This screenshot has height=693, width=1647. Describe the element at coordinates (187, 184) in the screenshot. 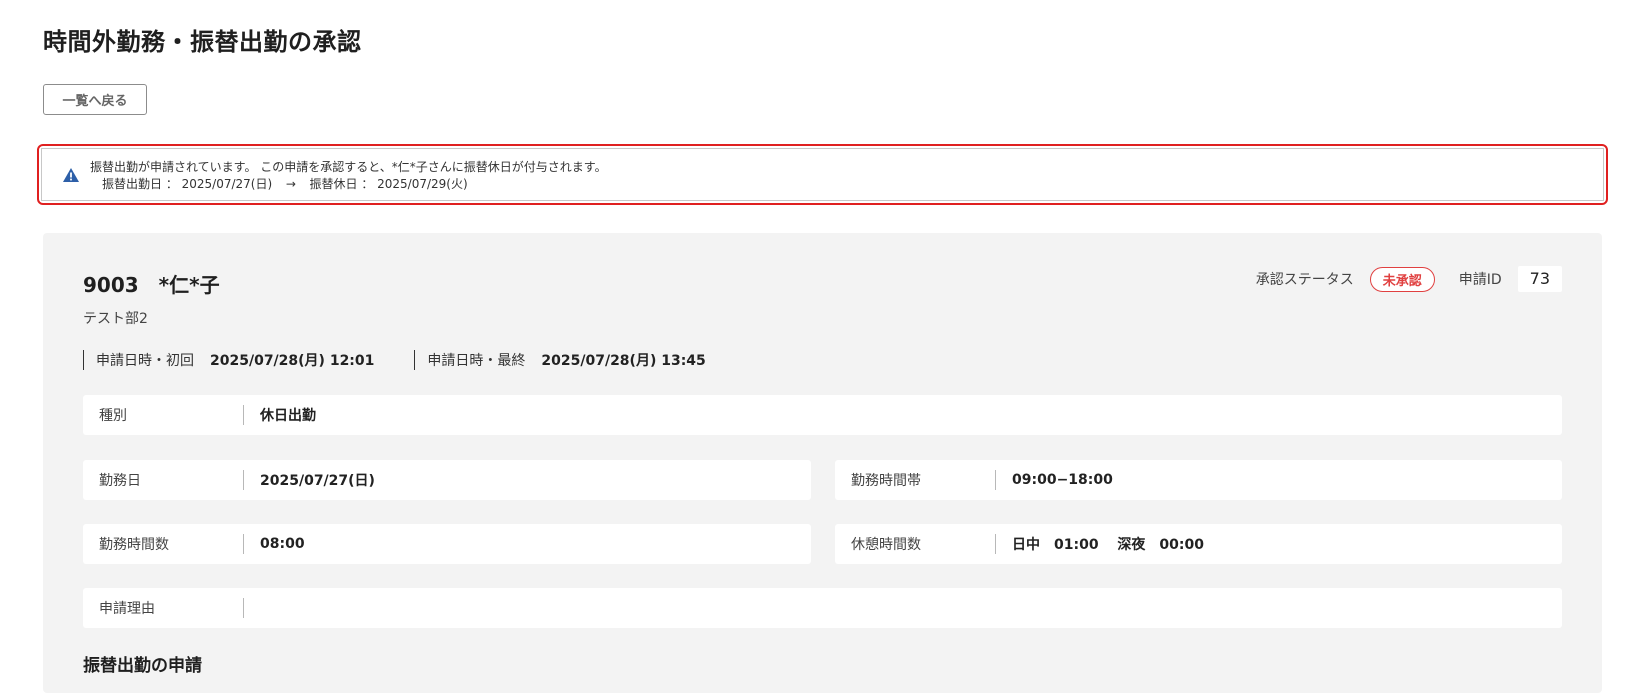

I see `alert-work-date: 振替出勤日 ： 2025/07/27(日)` at that location.